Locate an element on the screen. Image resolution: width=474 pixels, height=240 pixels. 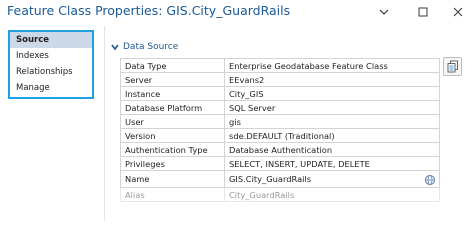
property-key: Instance is located at coordinates (172, 93).